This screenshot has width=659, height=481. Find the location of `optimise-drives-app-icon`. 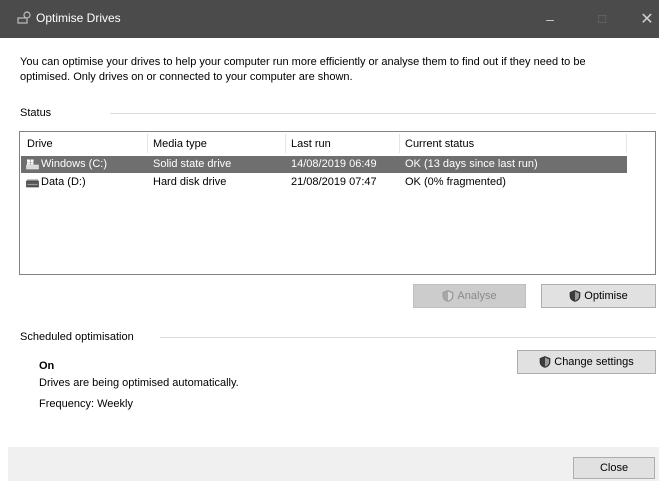

optimise-drives-app-icon is located at coordinates (24, 17).